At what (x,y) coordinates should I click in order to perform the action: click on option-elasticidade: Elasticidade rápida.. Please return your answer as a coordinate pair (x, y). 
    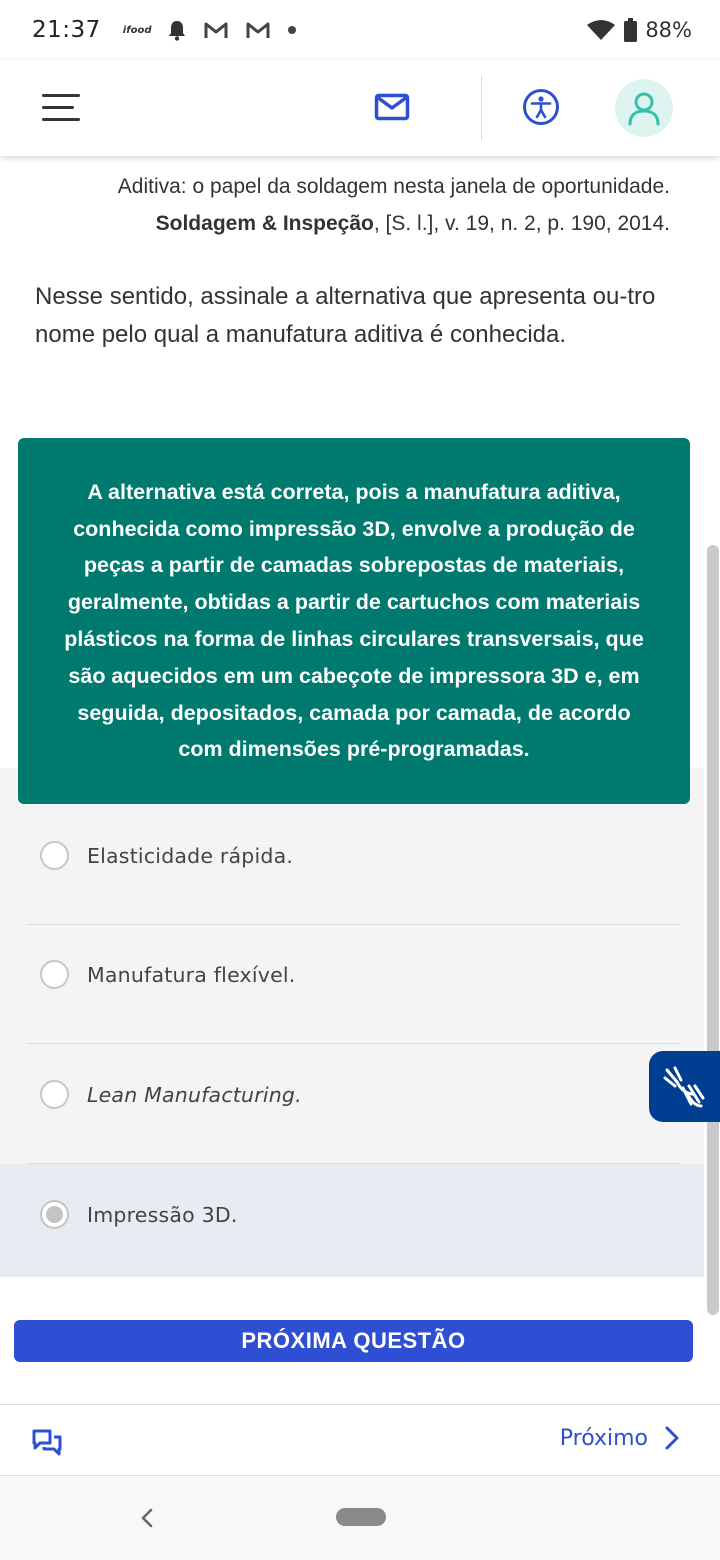
    Looking at the image, I should click on (166, 855).